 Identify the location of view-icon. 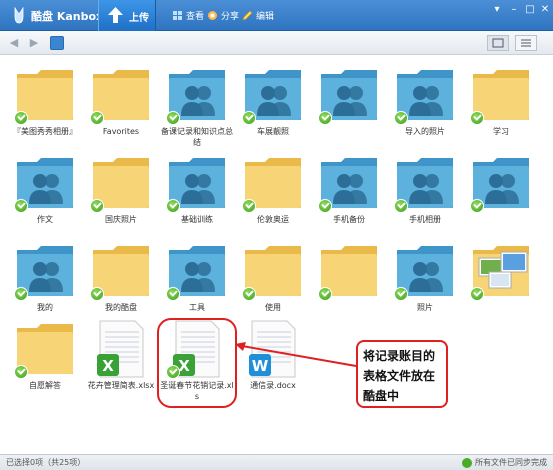
(177, 15).